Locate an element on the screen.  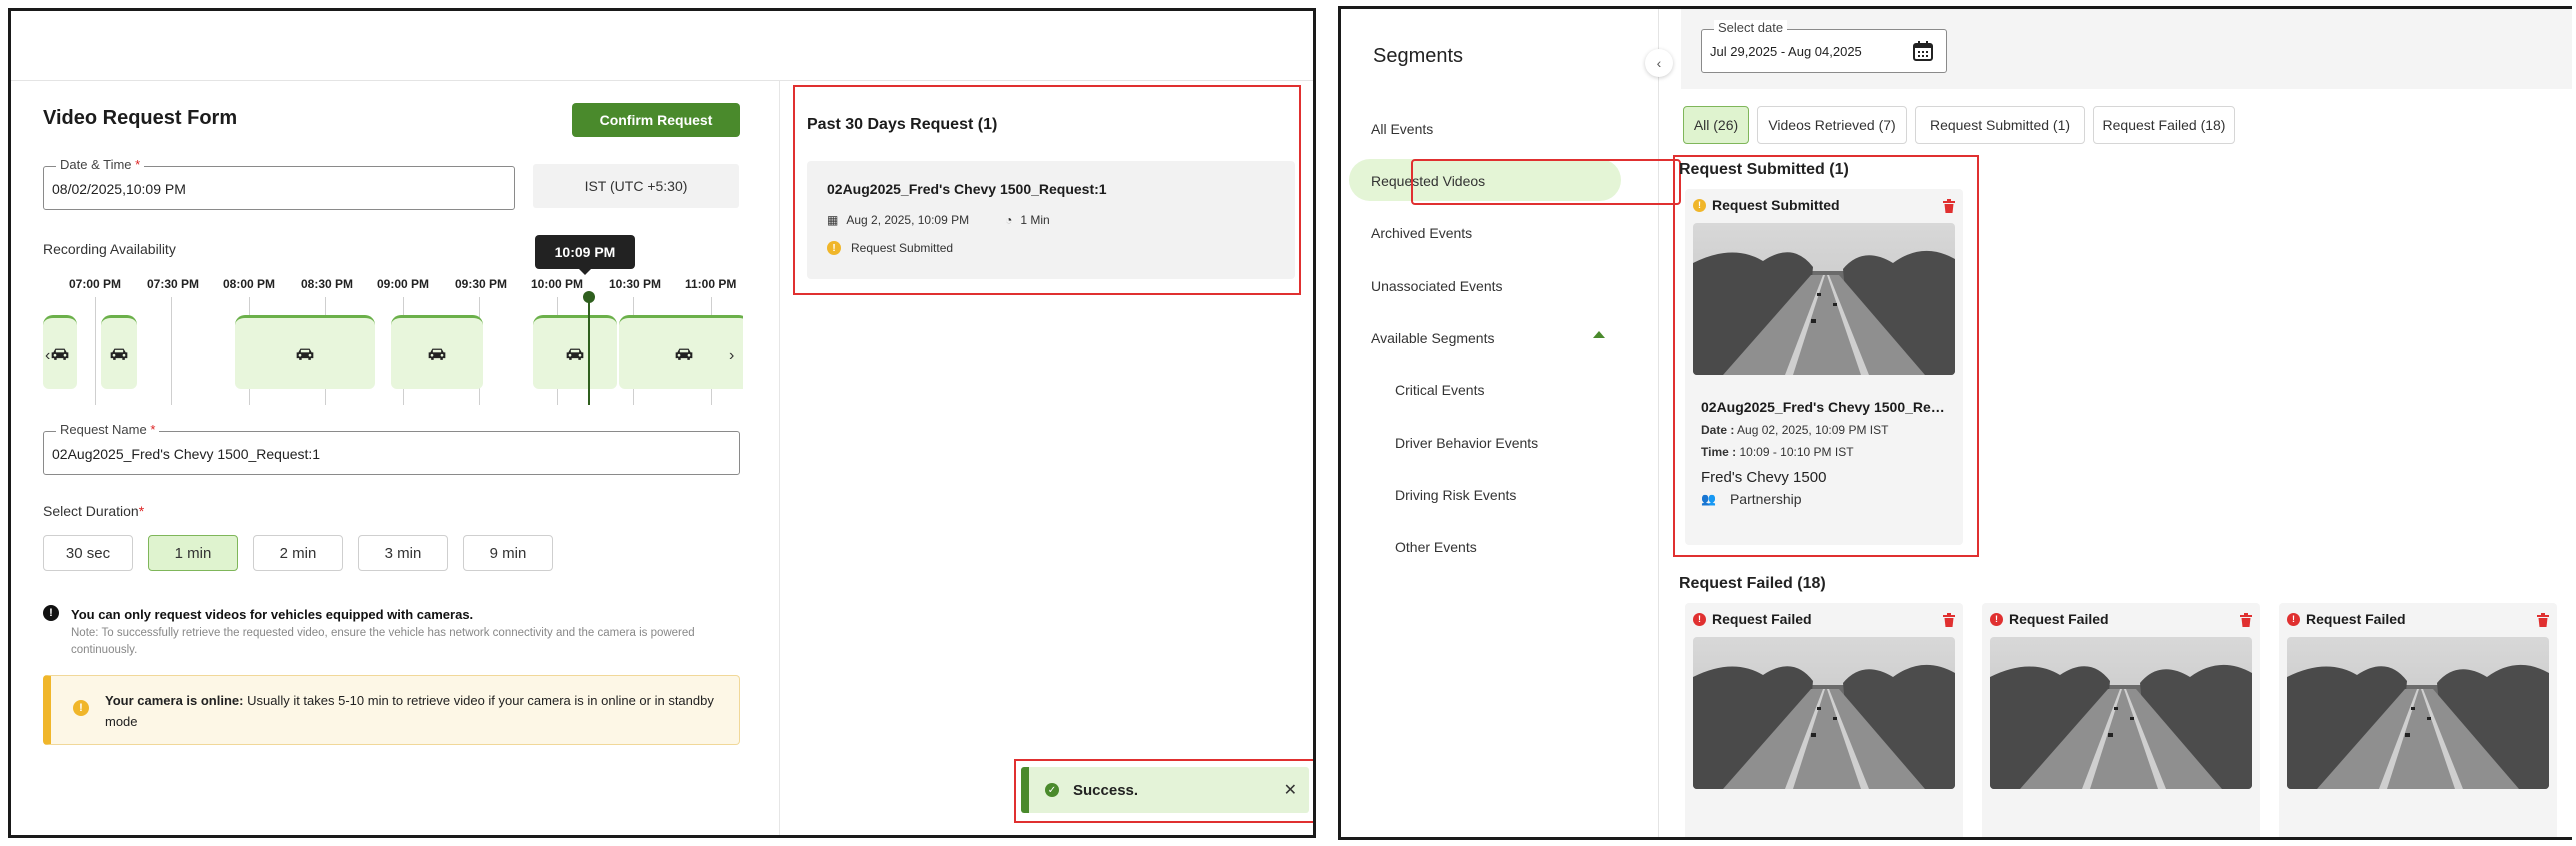
duration-option-9min: 9 min is located at coordinates (508, 553).